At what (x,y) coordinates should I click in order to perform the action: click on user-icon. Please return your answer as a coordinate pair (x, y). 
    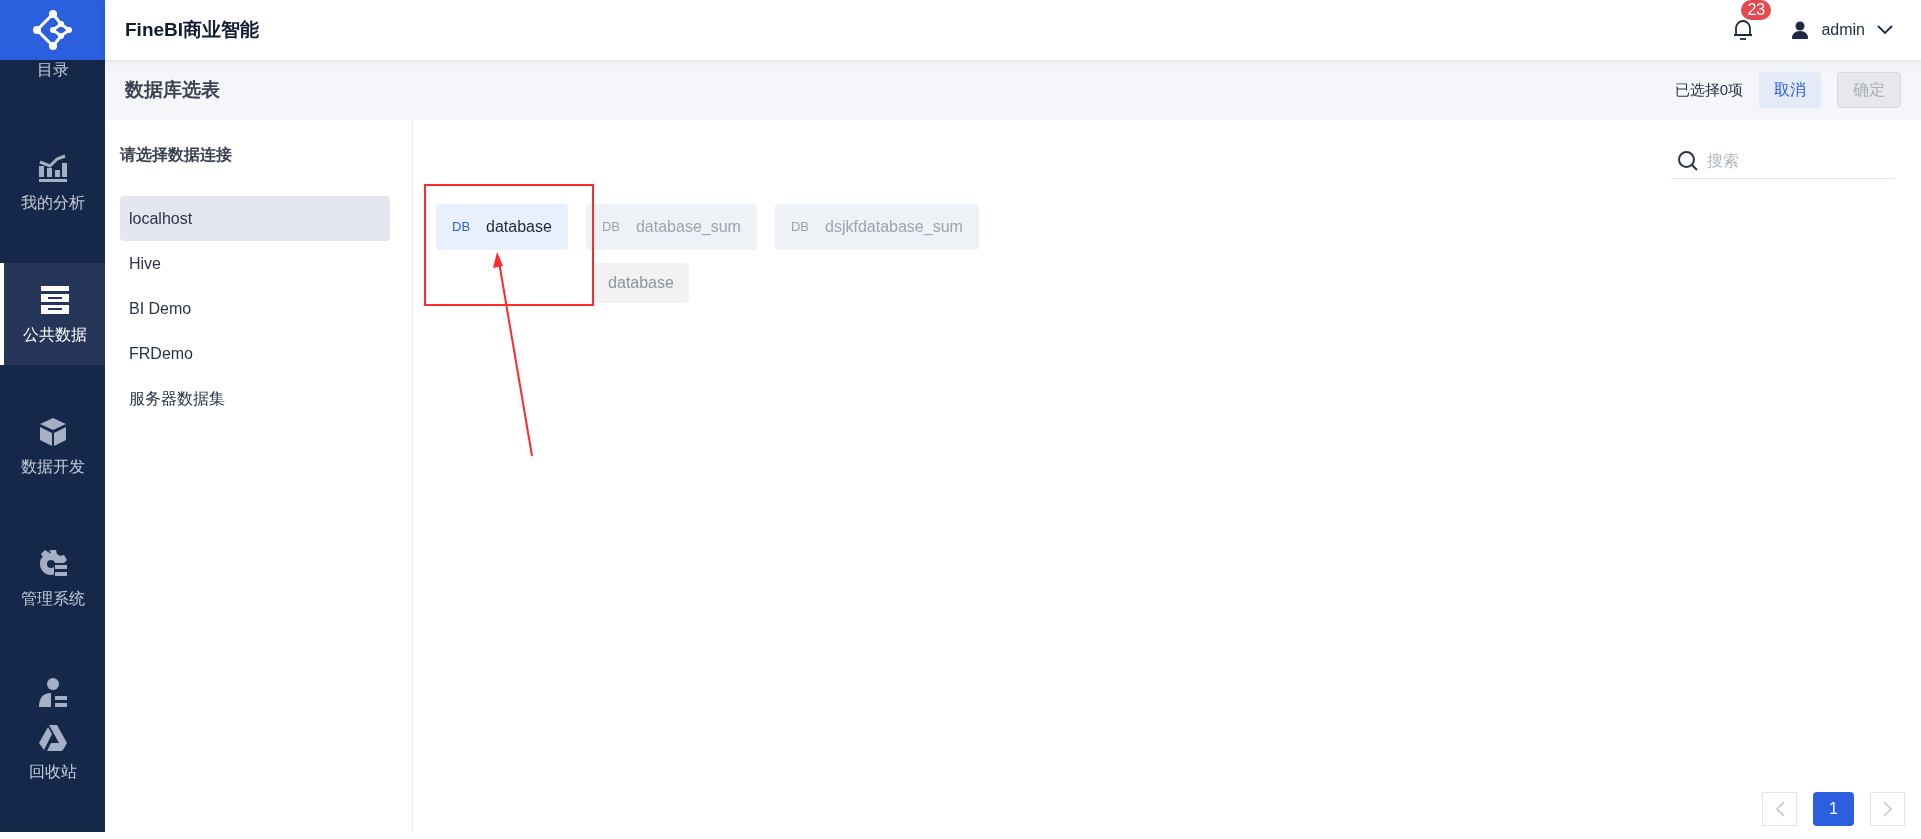
    Looking at the image, I should click on (1800, 30).